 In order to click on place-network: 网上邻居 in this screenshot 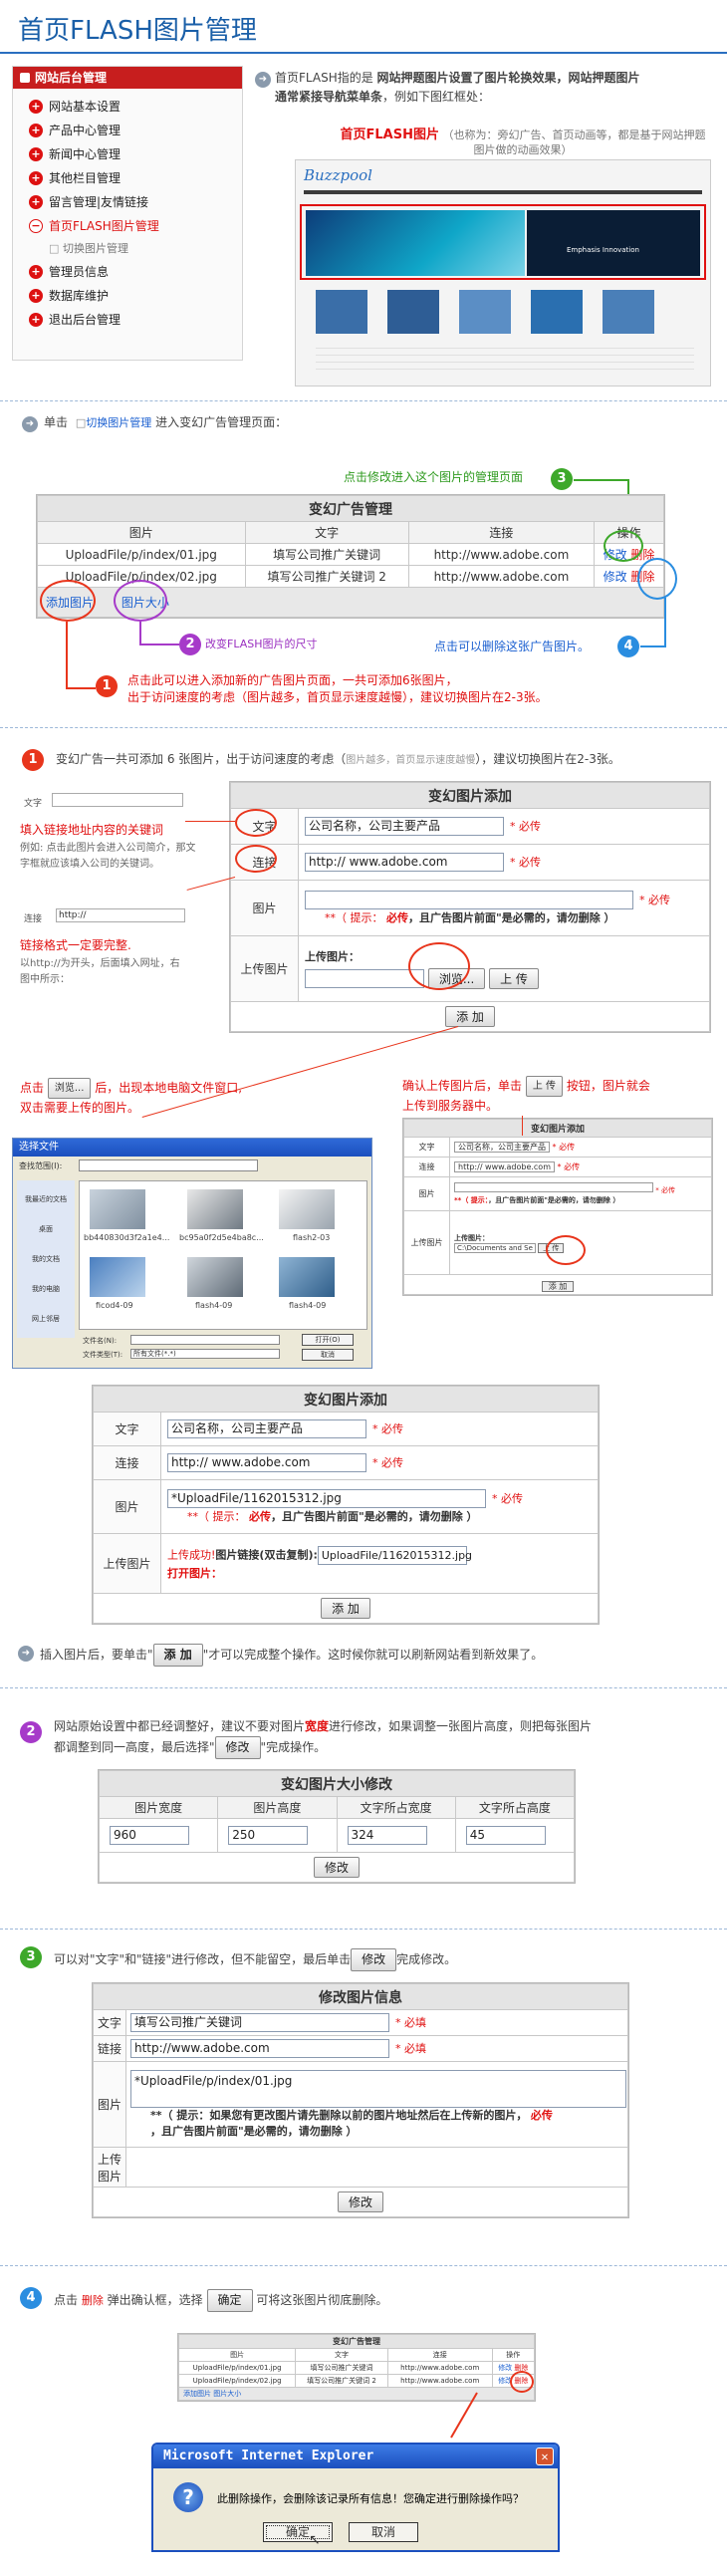, I will do `click(46, 1319)`.